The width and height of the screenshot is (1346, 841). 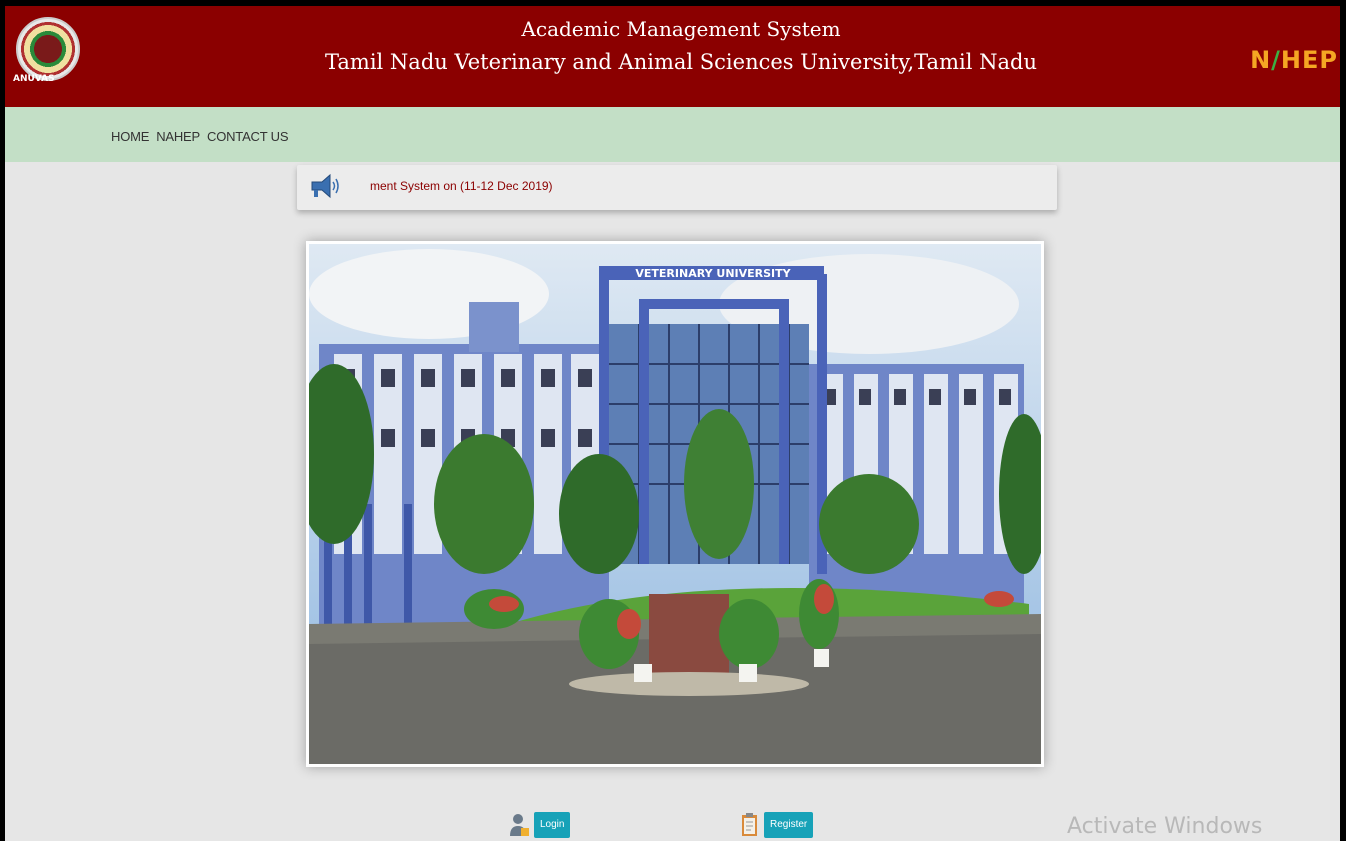 What do you see at coordinates (248, 136) in the screenshot?
I see `nav-contact-us: CONTACT US` at bounding box center [248, 136].